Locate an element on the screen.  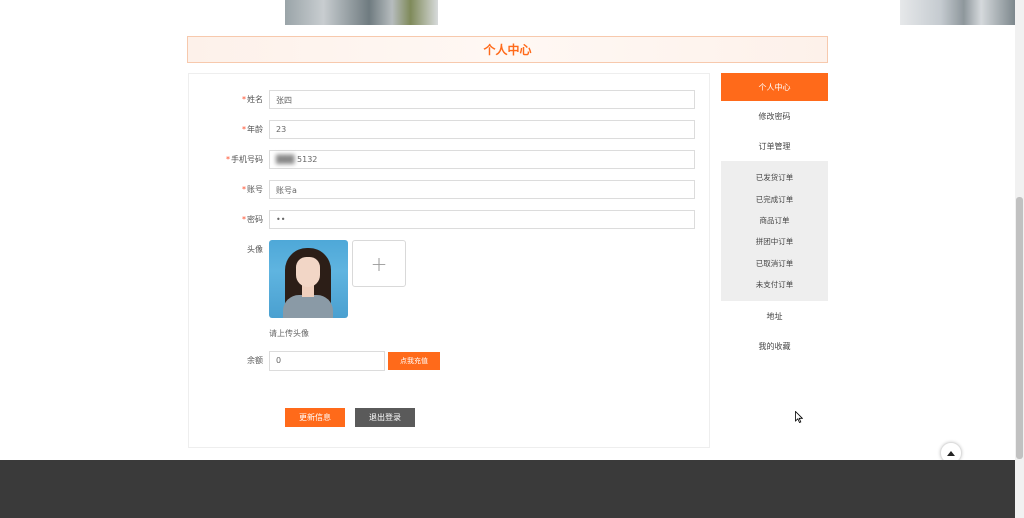
phone-row: *手机号码 ███ 5132 is located at coordinates (450, 160).